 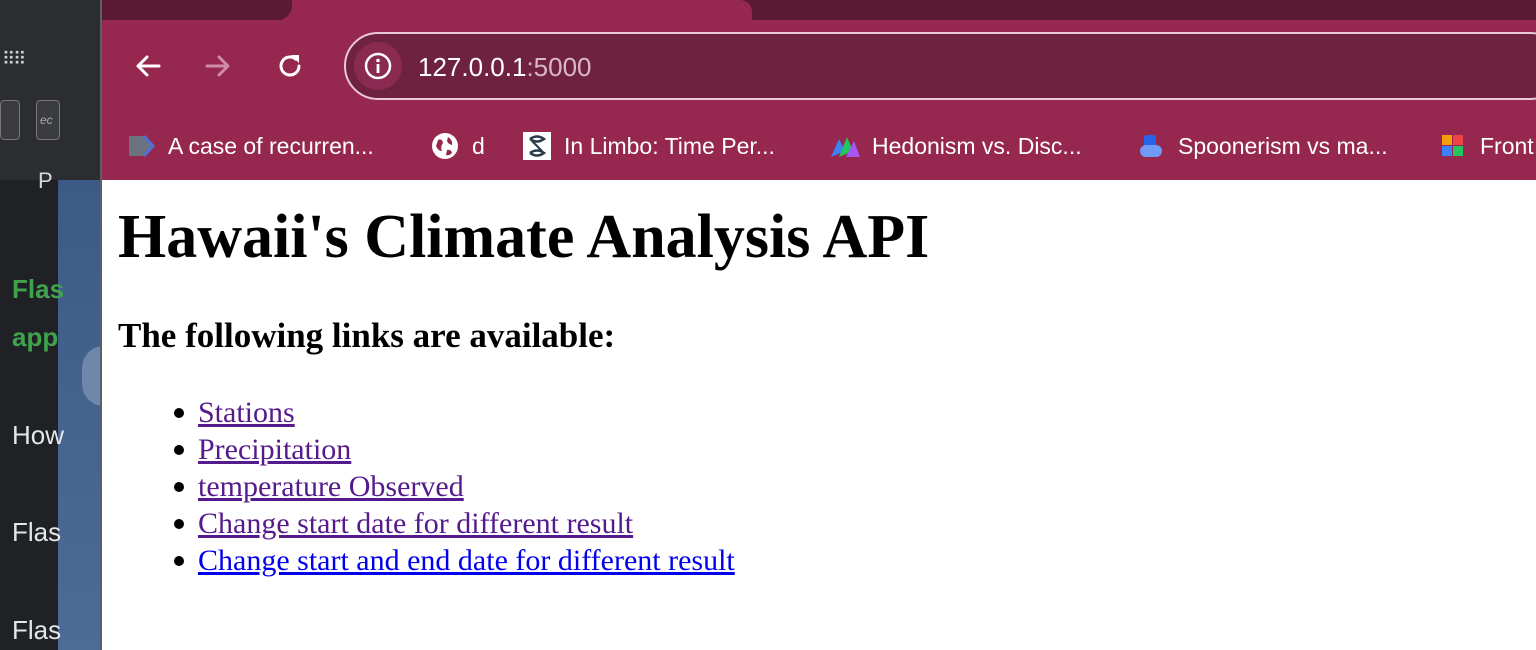 What do you see at coordinates (454, 449) in the screenshot?
I see `list-item: Precipitation` at bounding box center [454, 449].